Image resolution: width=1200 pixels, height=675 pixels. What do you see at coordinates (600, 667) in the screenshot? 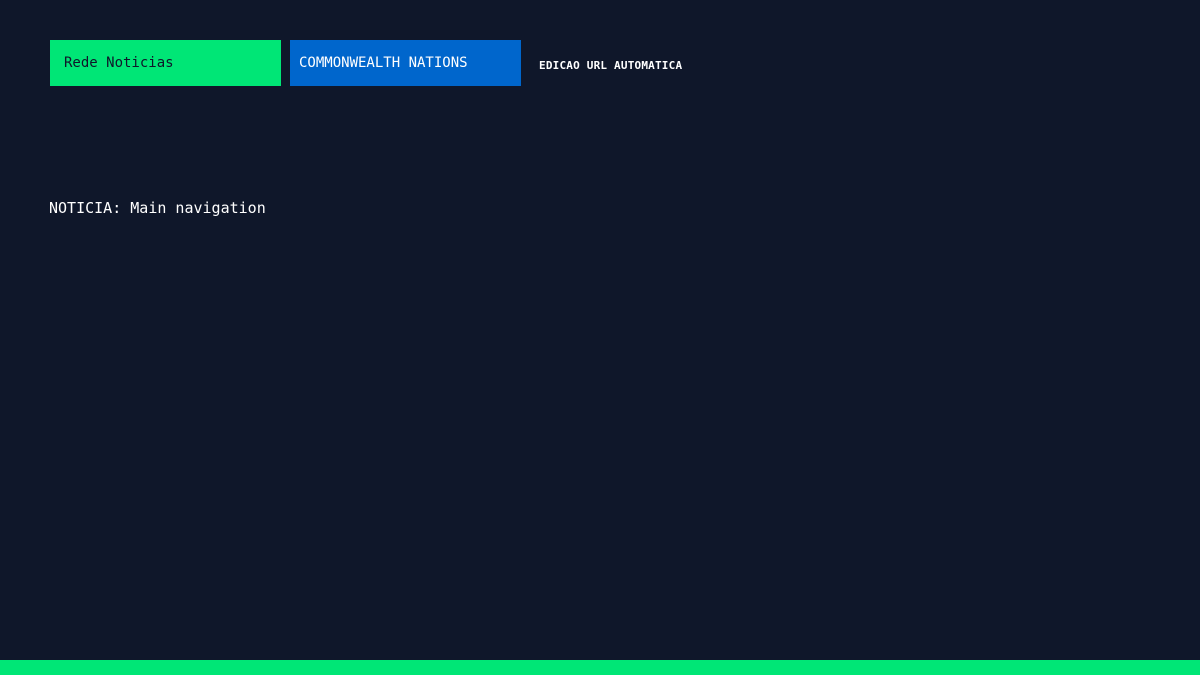
I see `footer-band` at bounding box center [600, 667].